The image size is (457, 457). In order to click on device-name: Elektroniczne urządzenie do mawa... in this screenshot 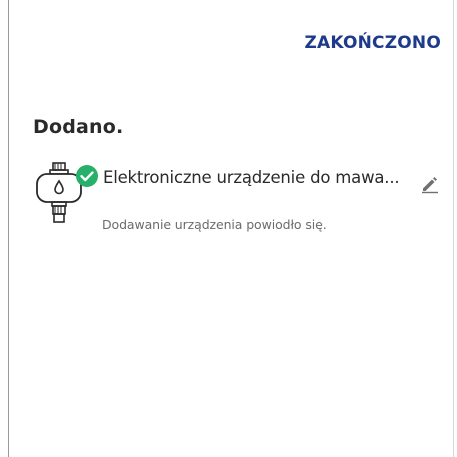, I will do `click(251, 177)`.